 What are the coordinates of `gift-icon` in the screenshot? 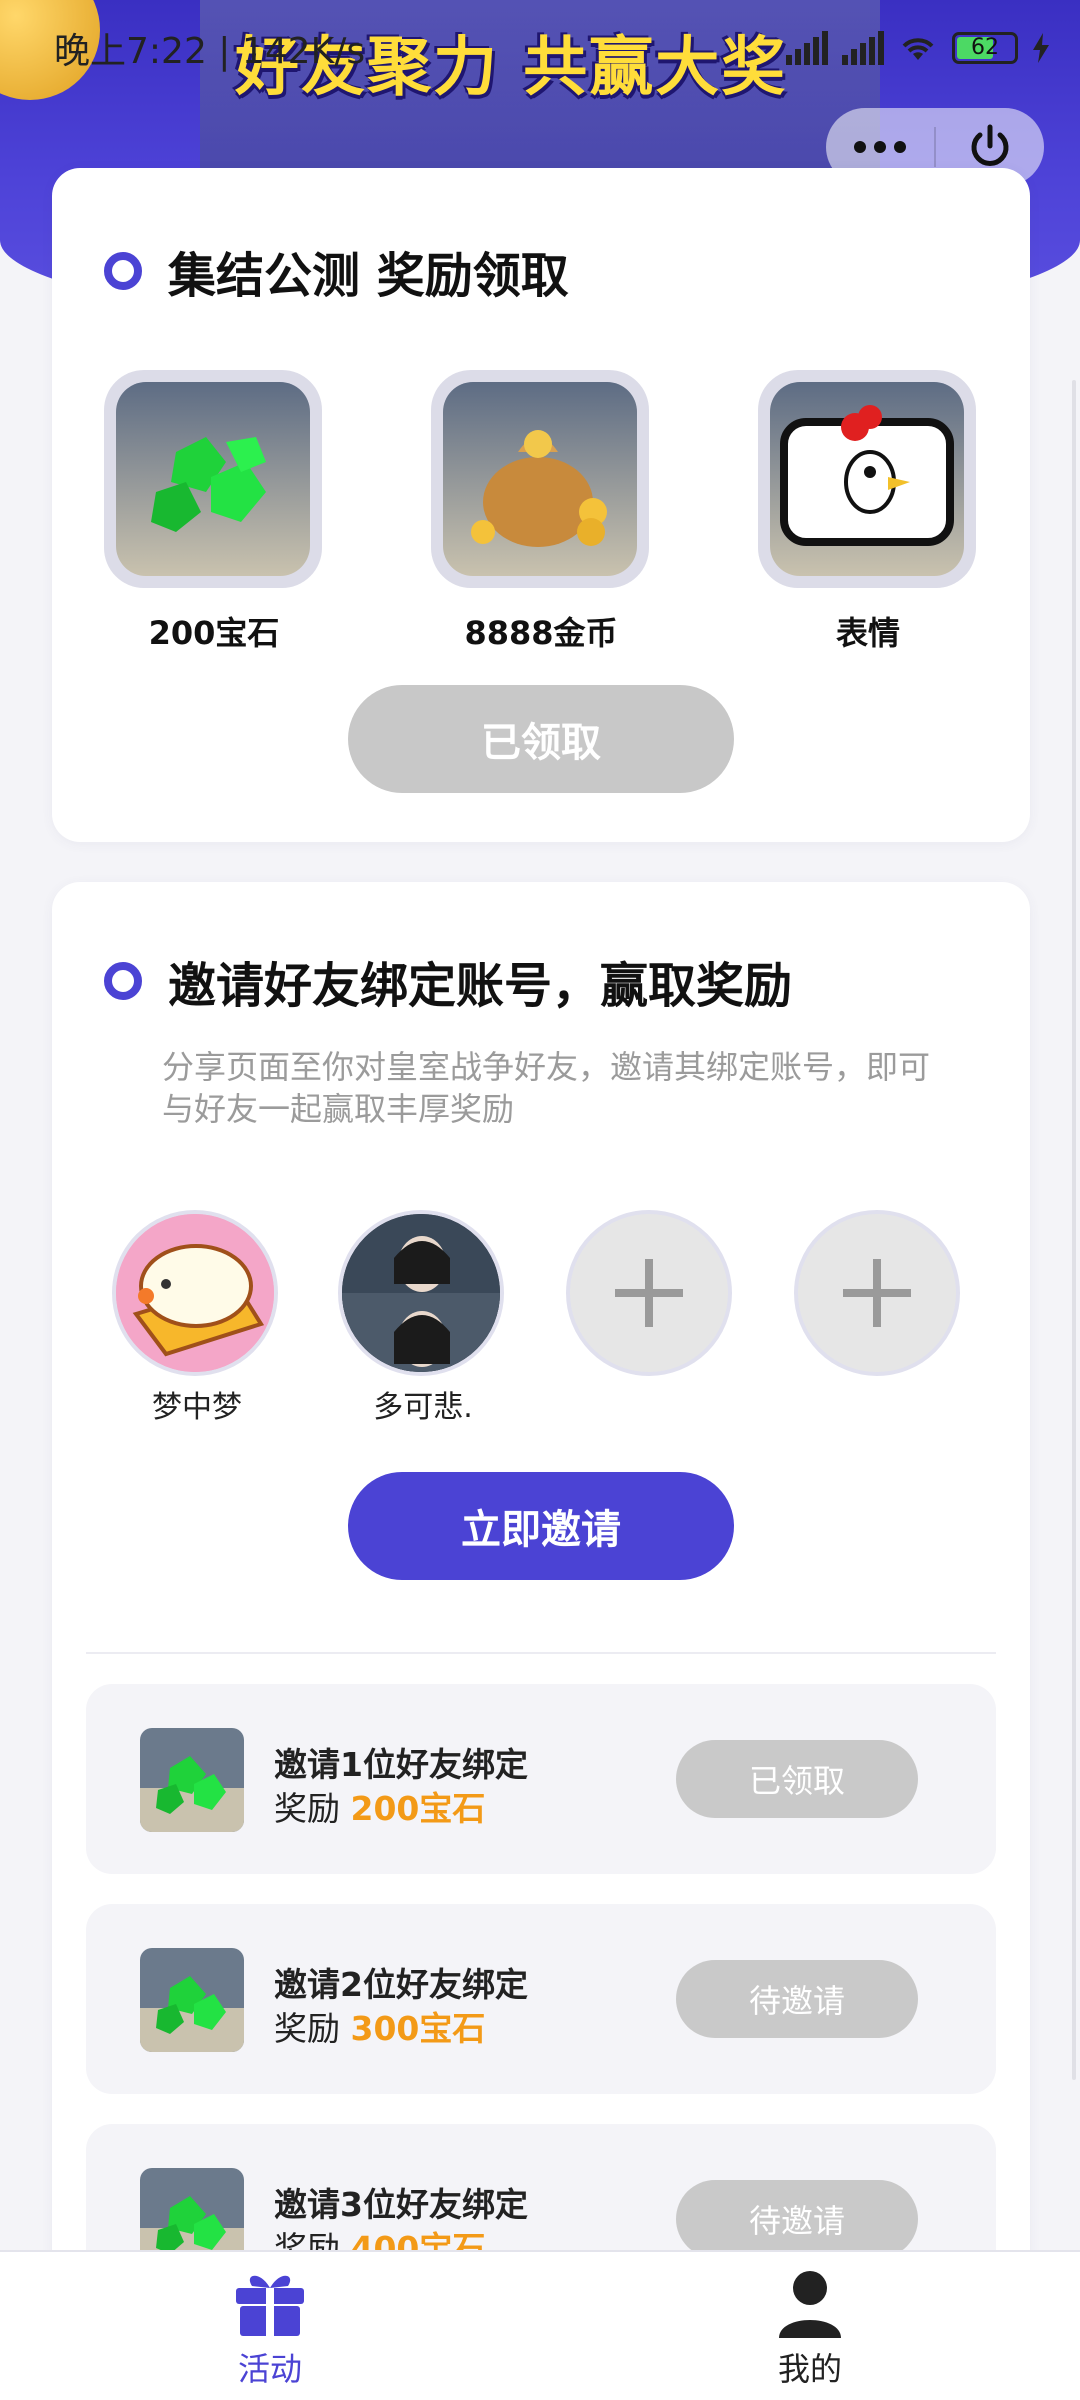 It's located at (270, 2305).